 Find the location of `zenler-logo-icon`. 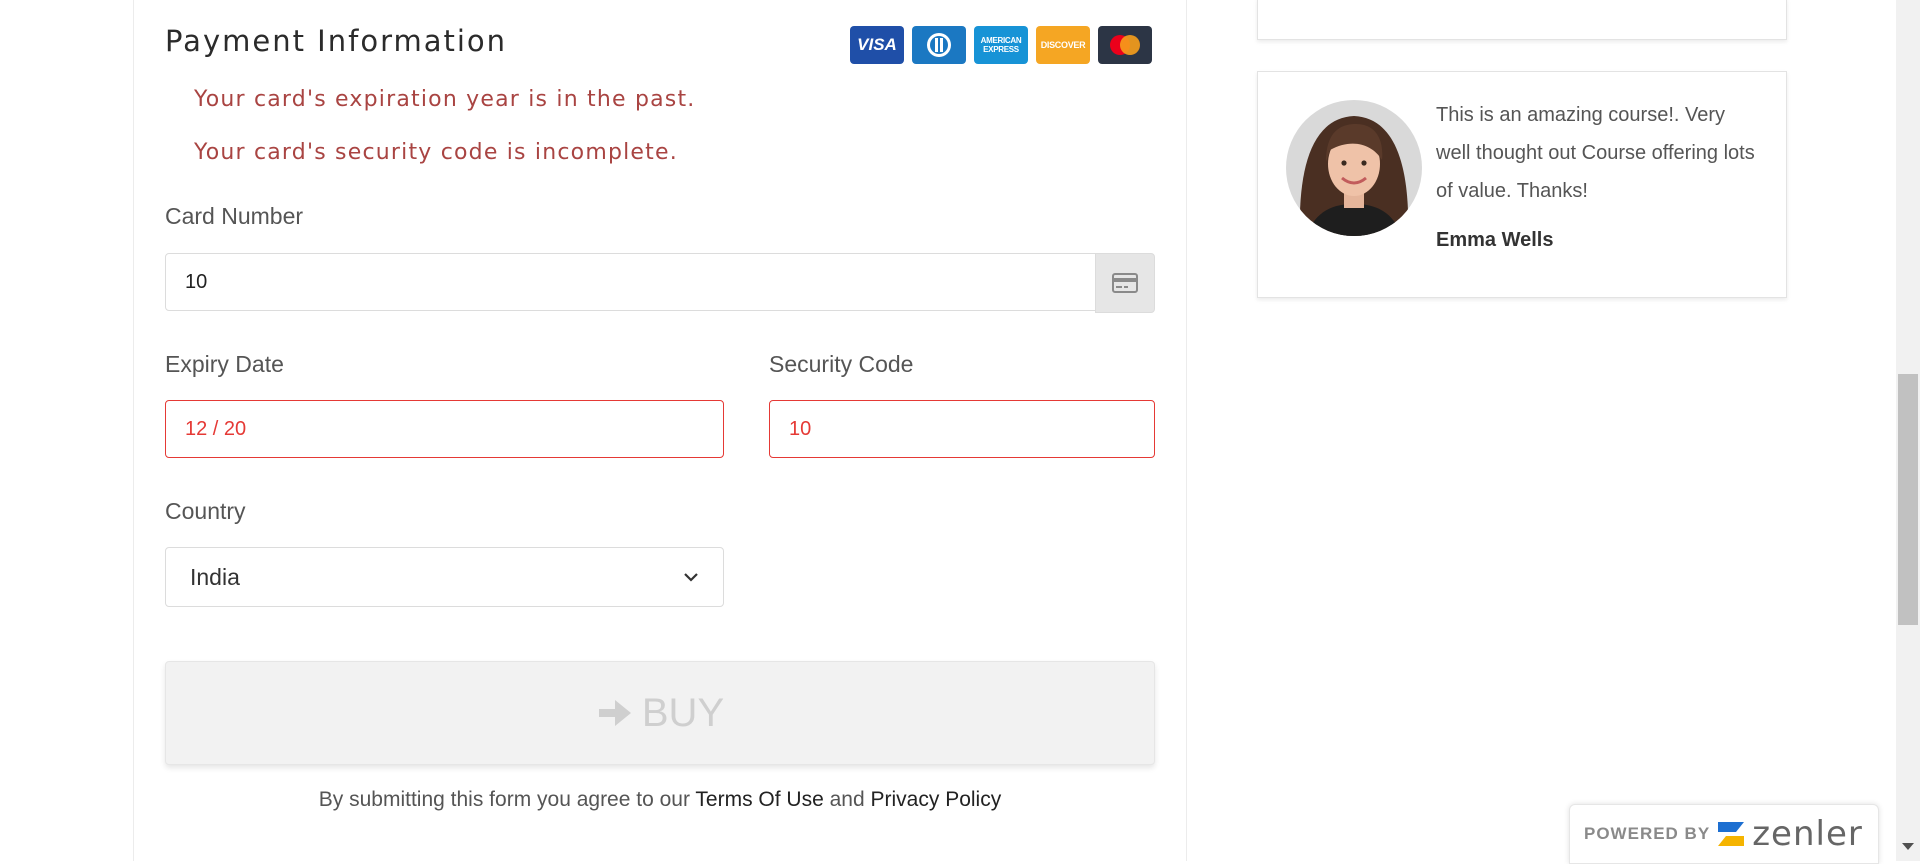

zenler-logo-icon is located at coordinates (1731, 834).